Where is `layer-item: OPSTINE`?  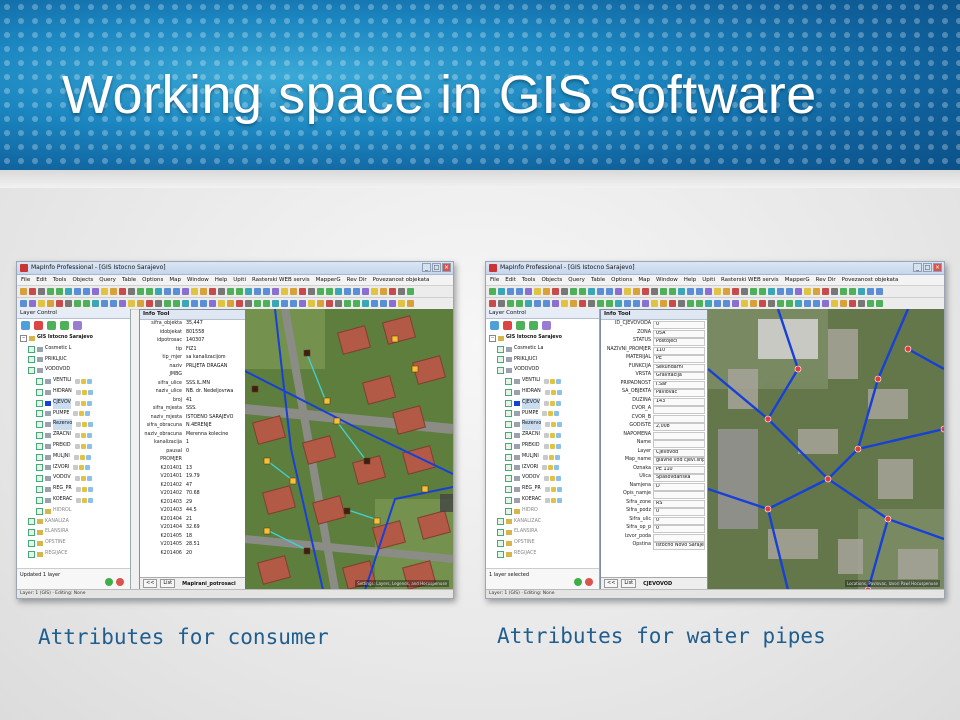
layer-item: OPSTINE is located at coordinates (75, 543).